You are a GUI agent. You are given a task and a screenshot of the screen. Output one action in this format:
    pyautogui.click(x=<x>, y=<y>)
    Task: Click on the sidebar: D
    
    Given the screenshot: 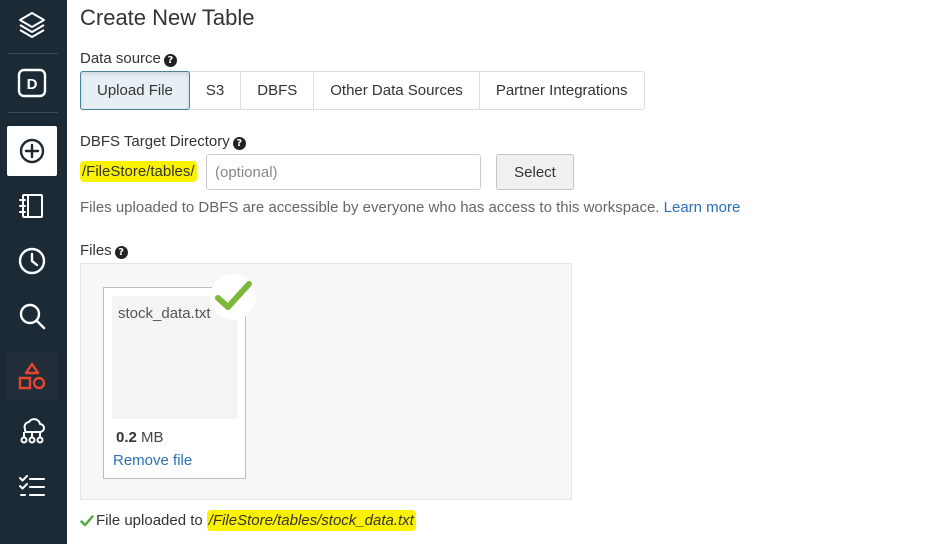 What is the action you would take?
    pyautogui.click(x=33, y=272)
    